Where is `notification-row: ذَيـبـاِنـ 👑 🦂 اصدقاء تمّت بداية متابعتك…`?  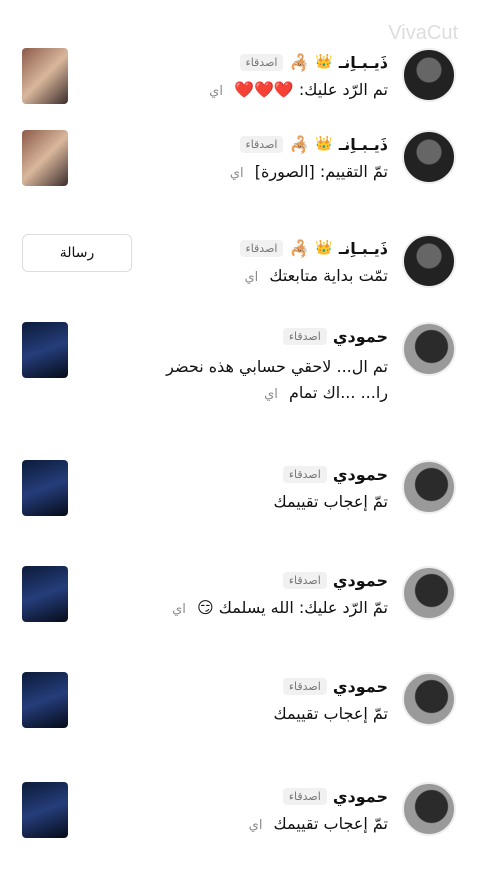
notification-row: ذَيـبـاِنـ 👑 🦂 اصدقاء تمّت بداية متابعتك… is located at coordinates (240, 284).